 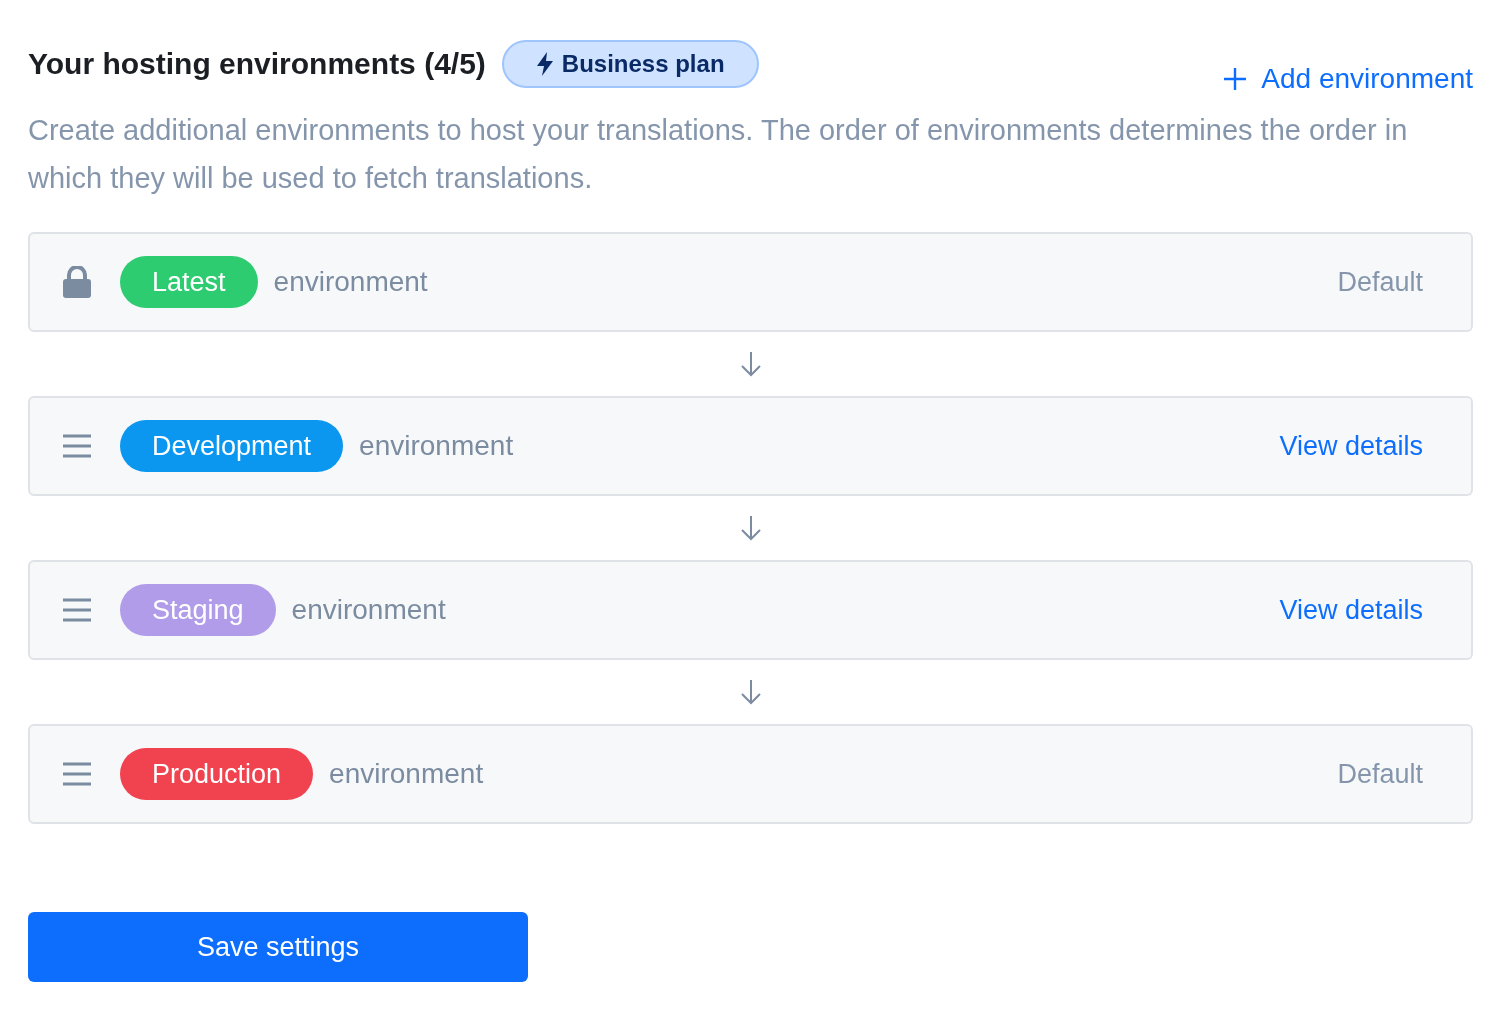 What do you see at coordinates (544, 64) in the screenshot?
I see `lightning-icon` at bounding box center [544, 64].